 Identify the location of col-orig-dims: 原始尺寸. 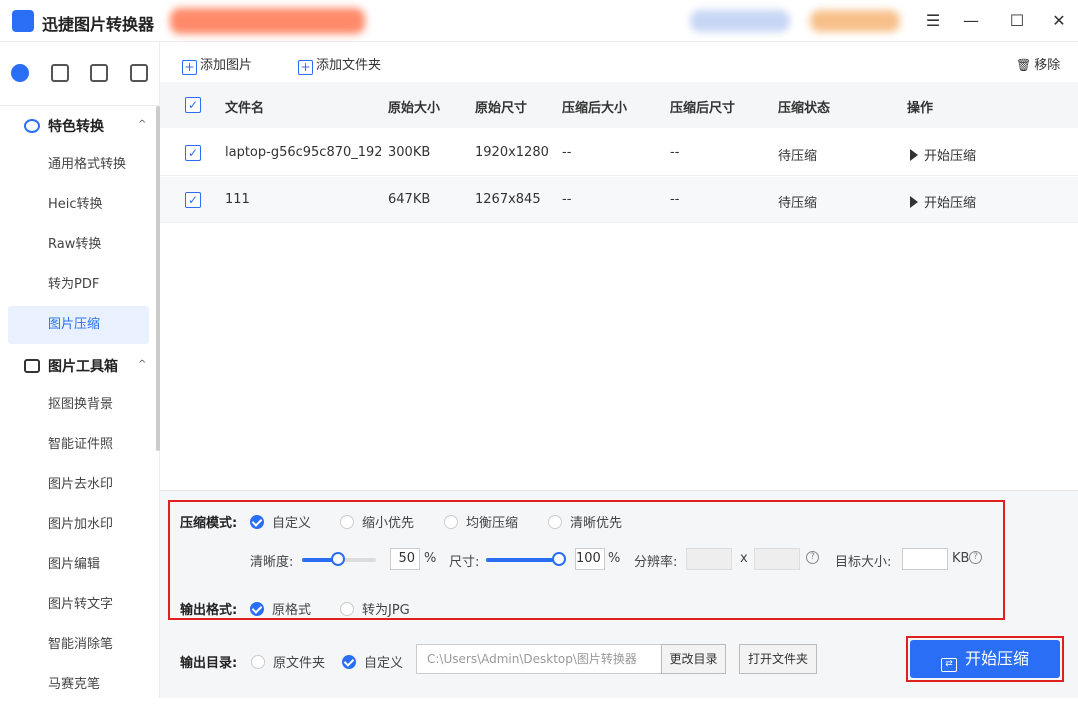
(501, 108).